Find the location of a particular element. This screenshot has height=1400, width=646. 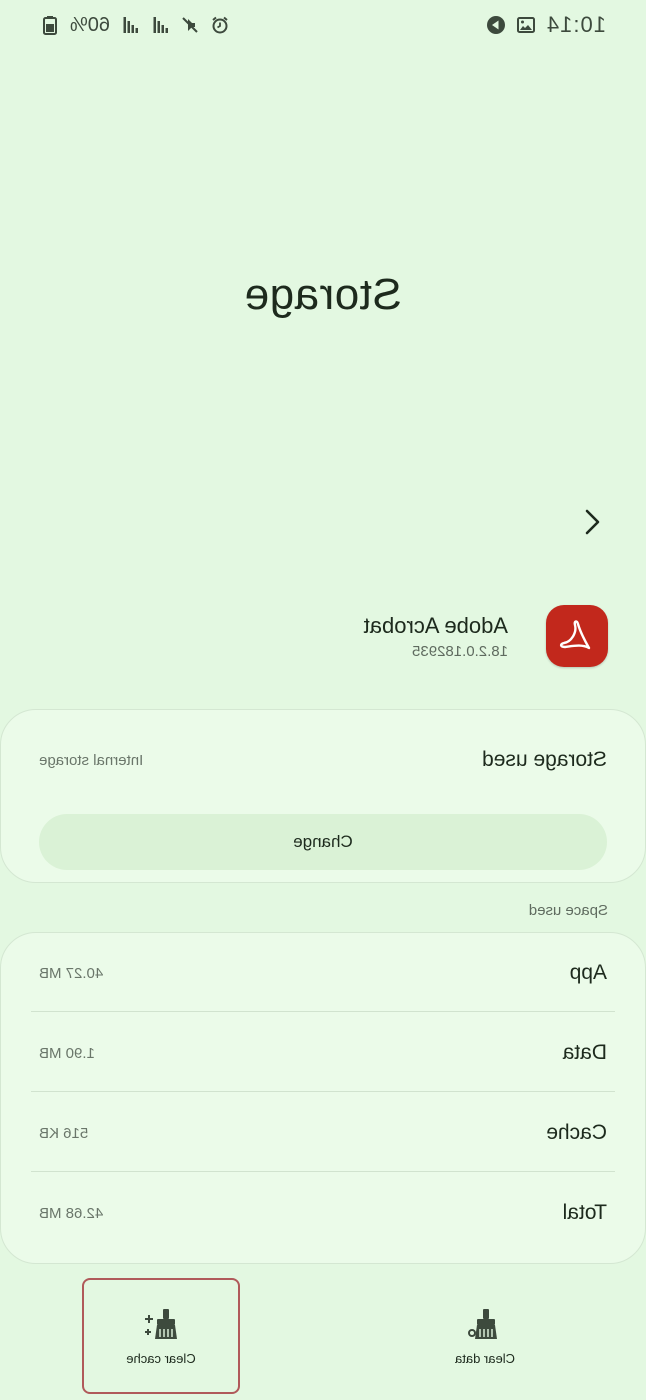

clear-data-button: Clear data is located at coordinates (485, 1336).